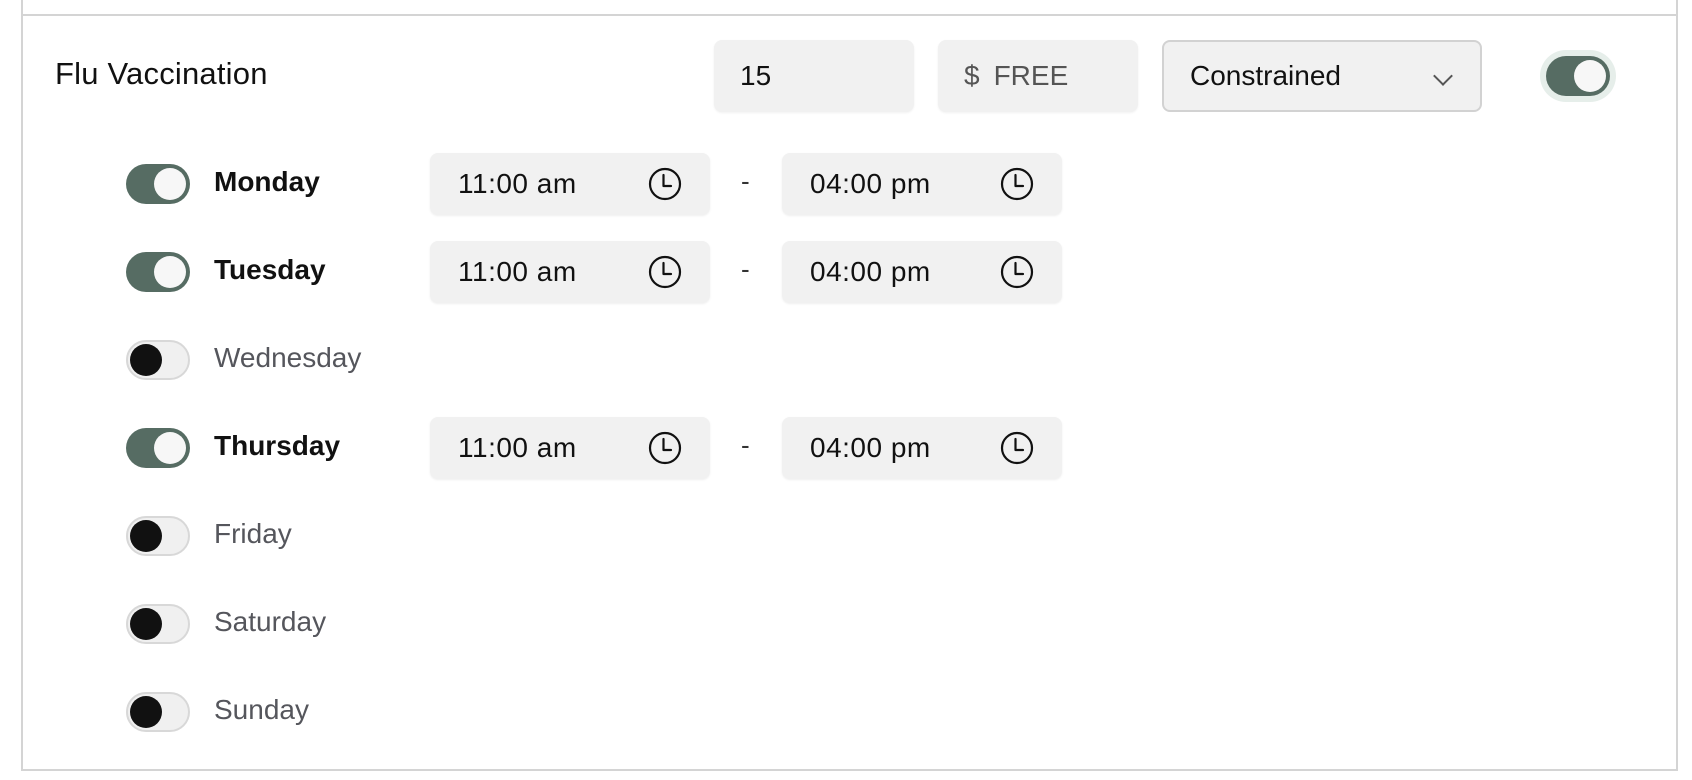 This screenshot has height=780, width=1692. I want to click on price-input: $ FREE, so click(1038, 76).